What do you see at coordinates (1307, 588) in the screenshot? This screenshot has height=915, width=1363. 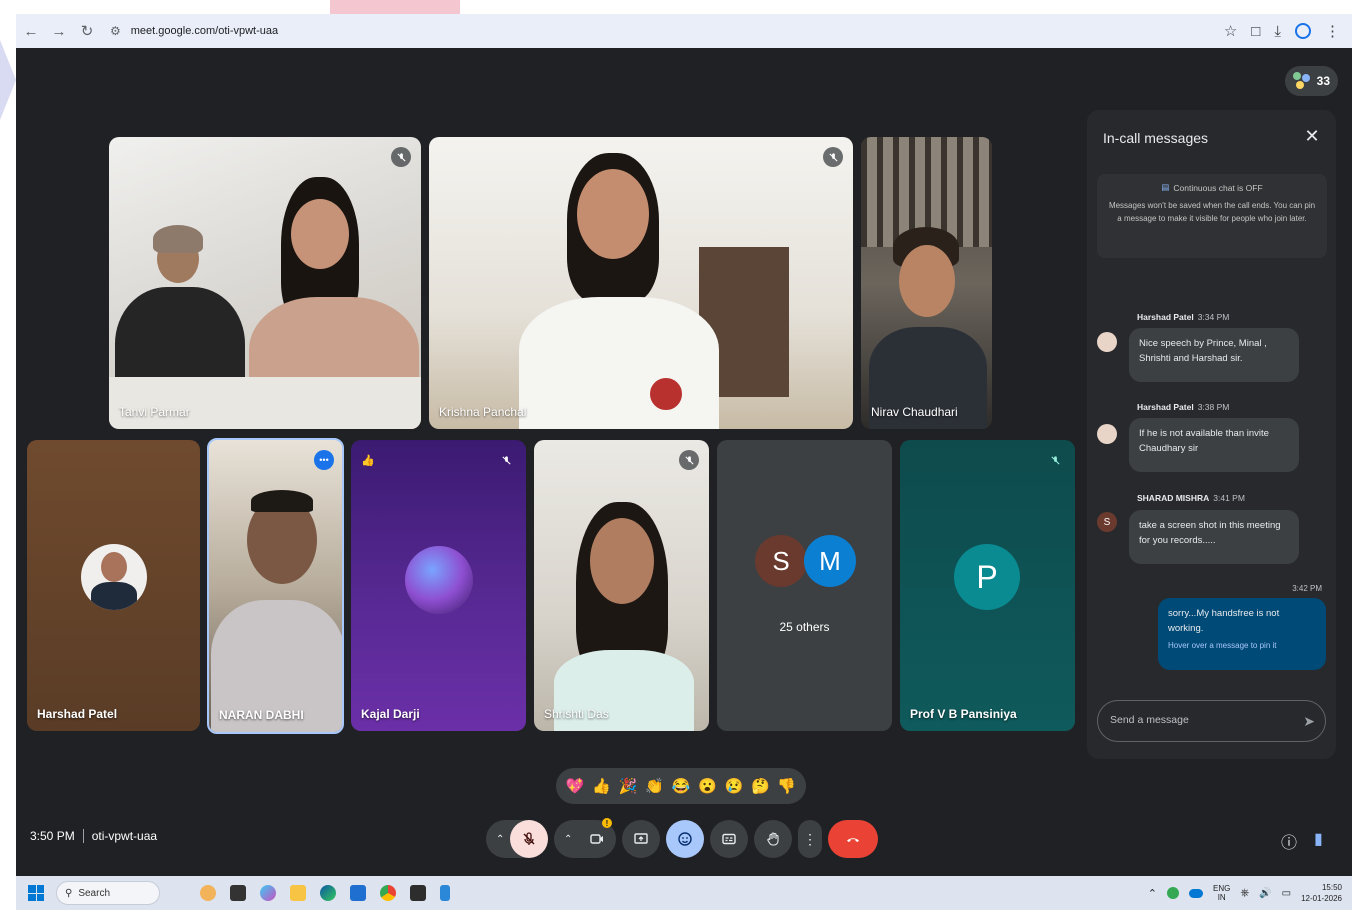 I see `own-message-time: 3:42 PM` at bounding box center [1307, 588].